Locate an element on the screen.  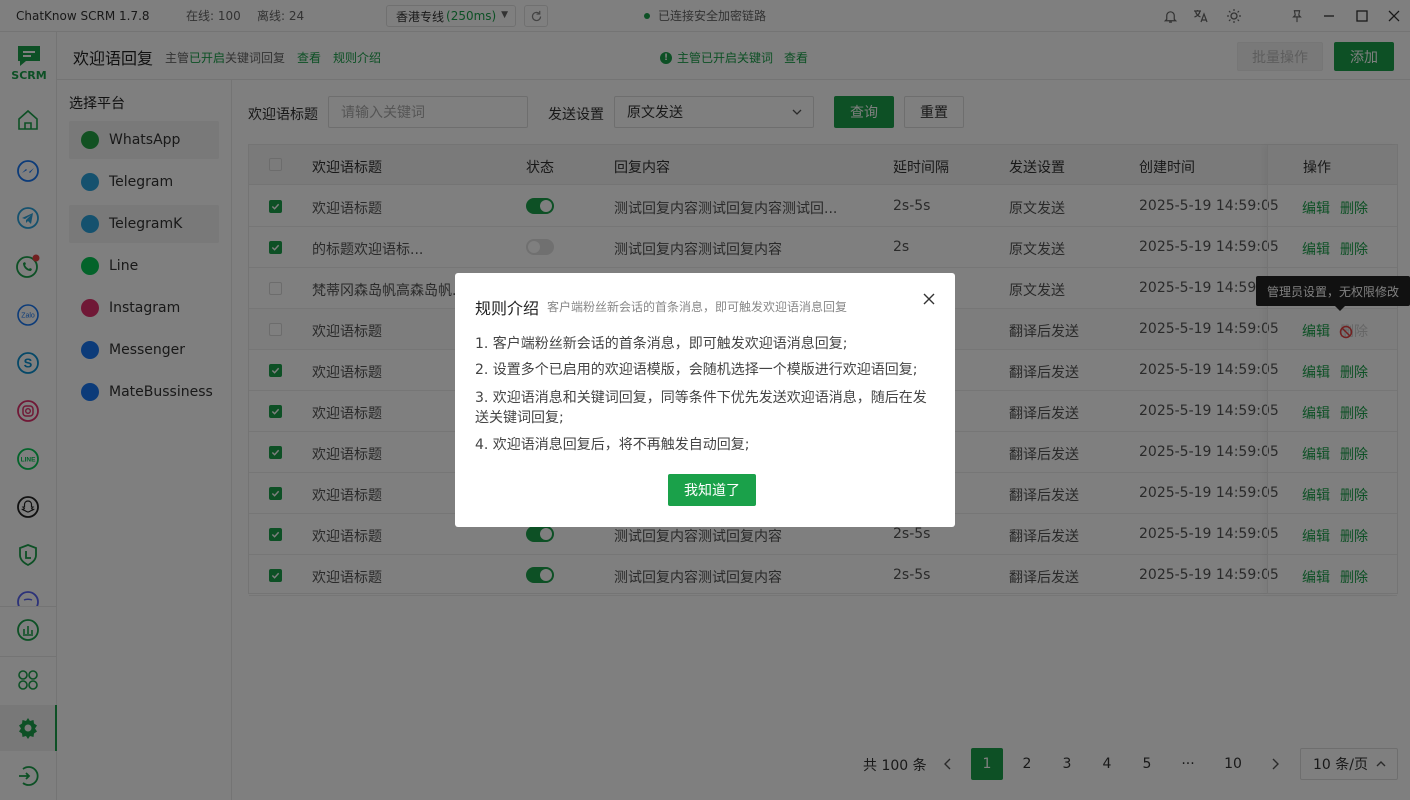
rule-item: 1. 客户端粉丝新会话的首条消息，即可触发欢迎语消息回复; is located at coordinates (661, 344).